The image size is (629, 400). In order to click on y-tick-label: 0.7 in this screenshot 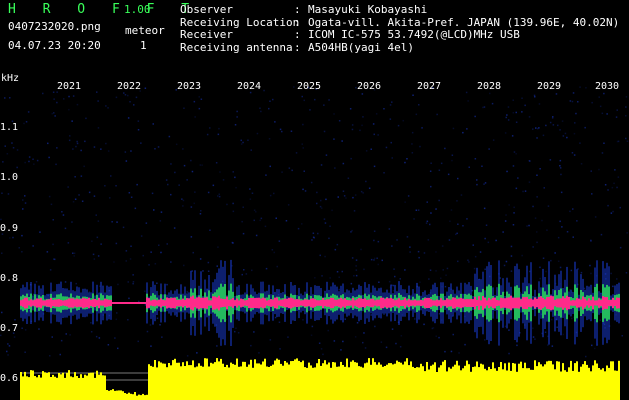, I will do `click(9, 328)`.